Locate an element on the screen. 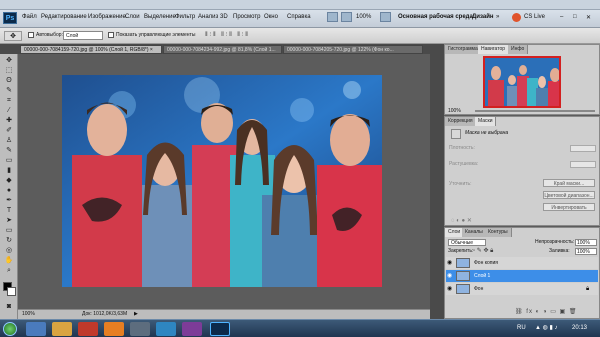 The image size is (600, 337). tab-masks: Маски is located at coordinates (486, 121).